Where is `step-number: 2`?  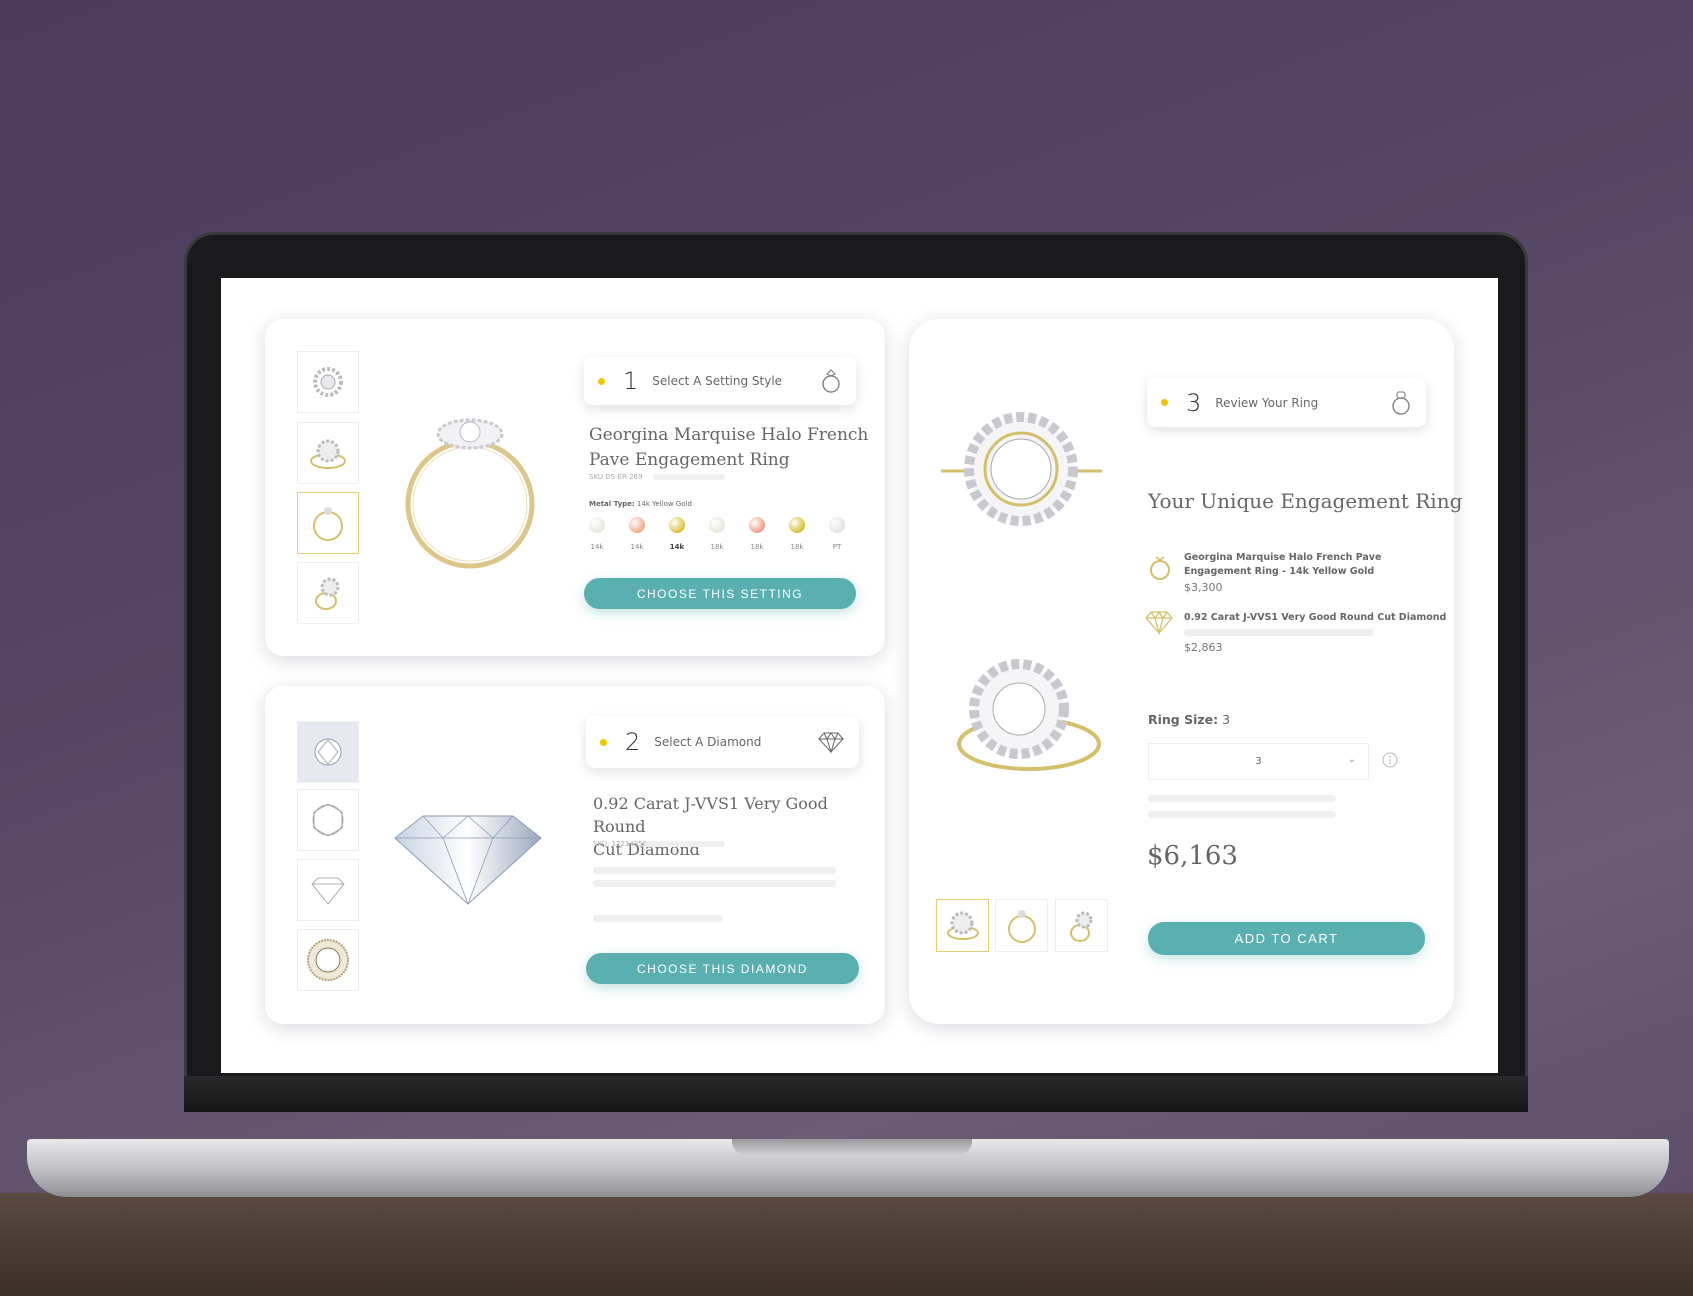
step-number: 2 is located at coordinates (633, 742).